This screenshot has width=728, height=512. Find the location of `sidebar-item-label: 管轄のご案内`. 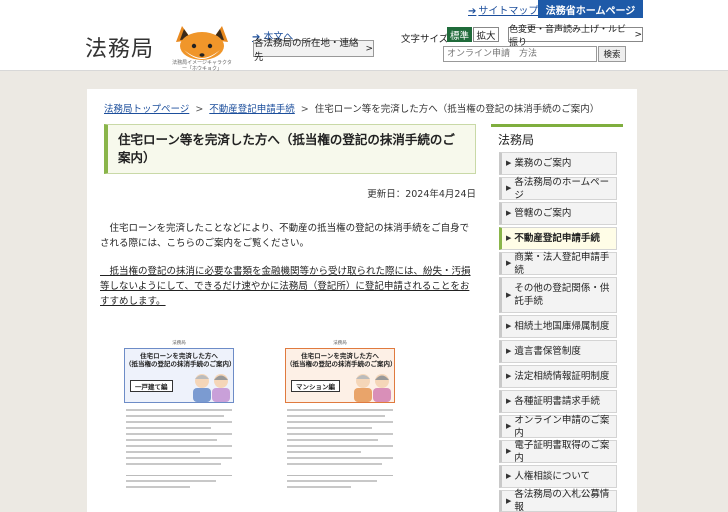

sidebar-item-label: 管轄のご案内 is located at coordinates (543, 213).